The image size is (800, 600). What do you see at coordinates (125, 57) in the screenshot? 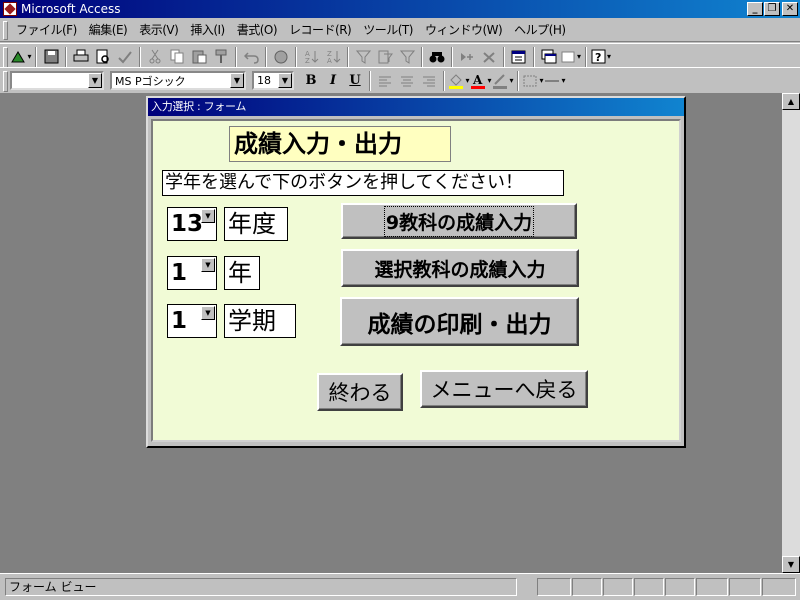
I see `spelling-icon` at bounding box center [125, 57].